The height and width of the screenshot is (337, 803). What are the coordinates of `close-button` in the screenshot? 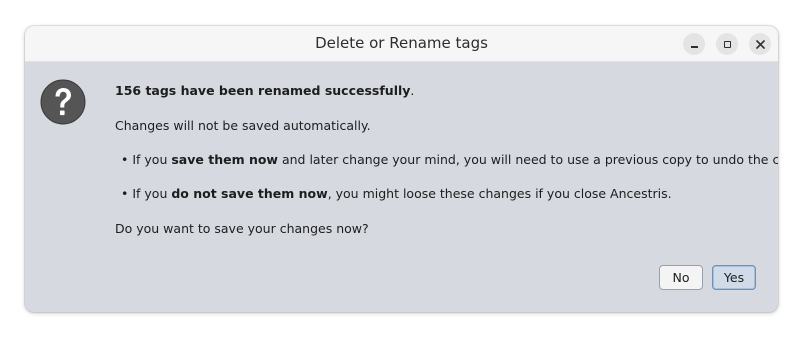 It's located at (760, 44).